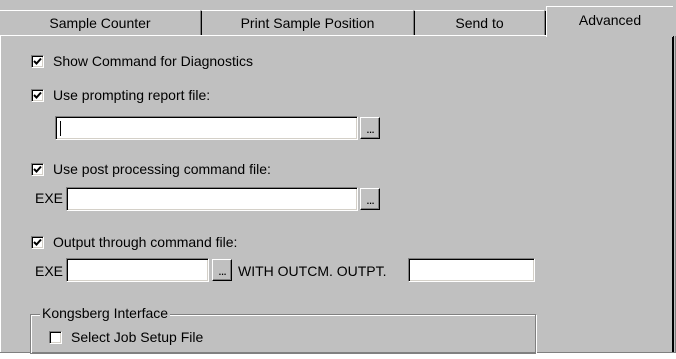 The image size is (676, 359). I want to click on output-through-checkbox, so click(37, 242).